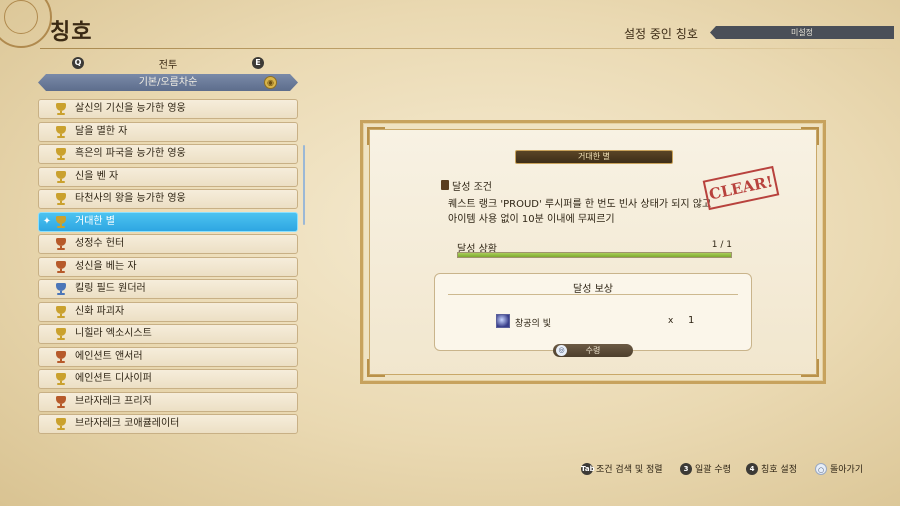 Image resolution: width=900 pixels, height=506 pixels. What do you see at coordinates (376, 136) in the screenshot?
I see `panel-corner-tl` at bounding box center [376, 136].